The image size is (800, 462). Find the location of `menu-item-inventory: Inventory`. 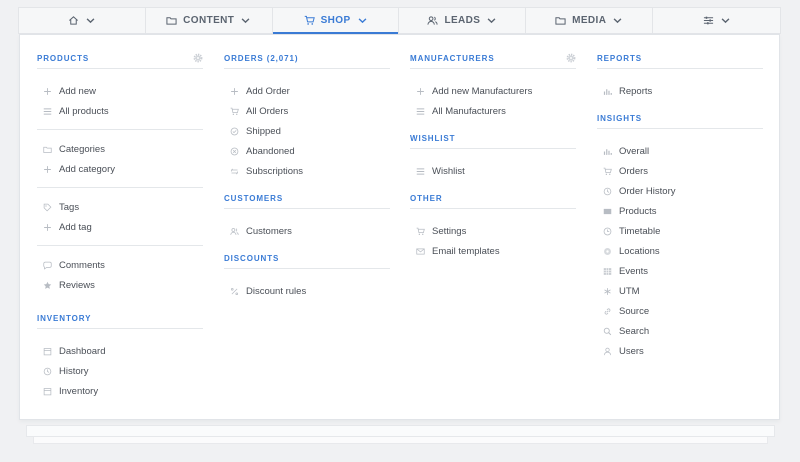

menu-item-inventory: Inventory is located at coordinates (120, 391).